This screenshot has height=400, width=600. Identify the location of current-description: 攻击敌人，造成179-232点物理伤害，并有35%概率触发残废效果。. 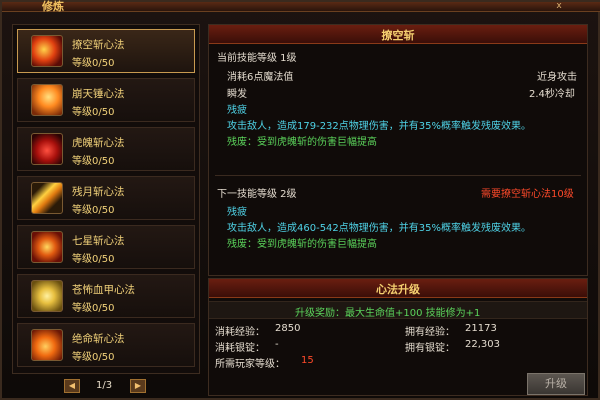
(379, 126).